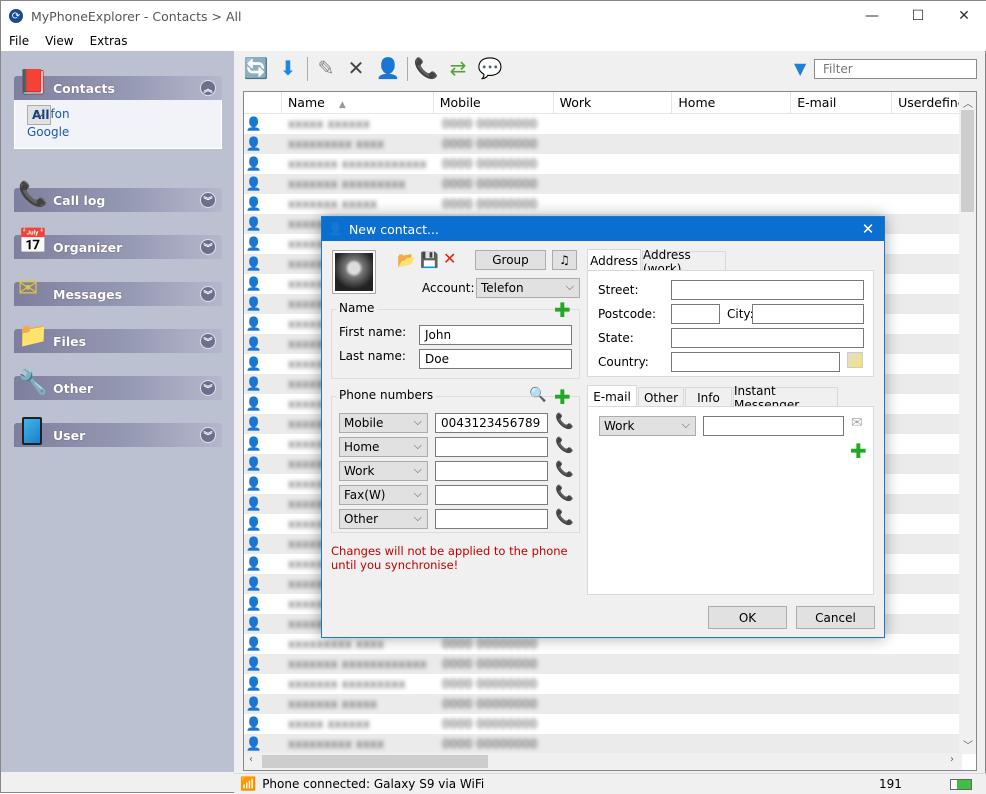 The height and width of the screenshot is (794, 986). Describe the element at coordinates (510, 260) in the screenshot. I see `group-button: Group` at that location.